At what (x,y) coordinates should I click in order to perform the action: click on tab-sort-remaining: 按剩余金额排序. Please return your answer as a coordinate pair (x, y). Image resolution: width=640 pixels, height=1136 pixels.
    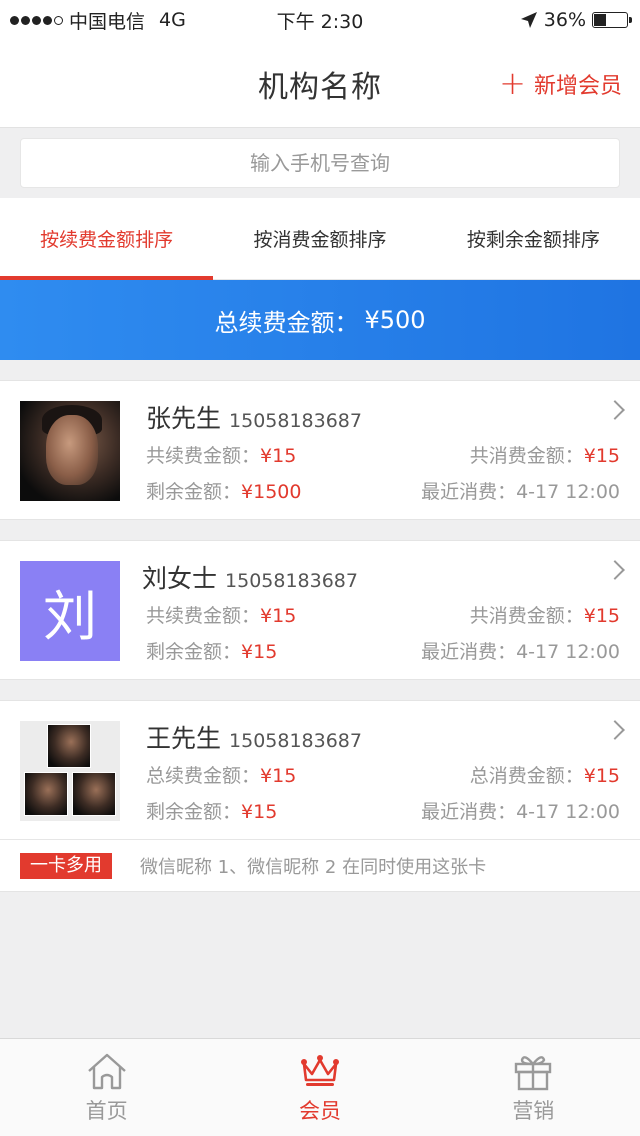
    Looking at the image, I should click on (533, 238).